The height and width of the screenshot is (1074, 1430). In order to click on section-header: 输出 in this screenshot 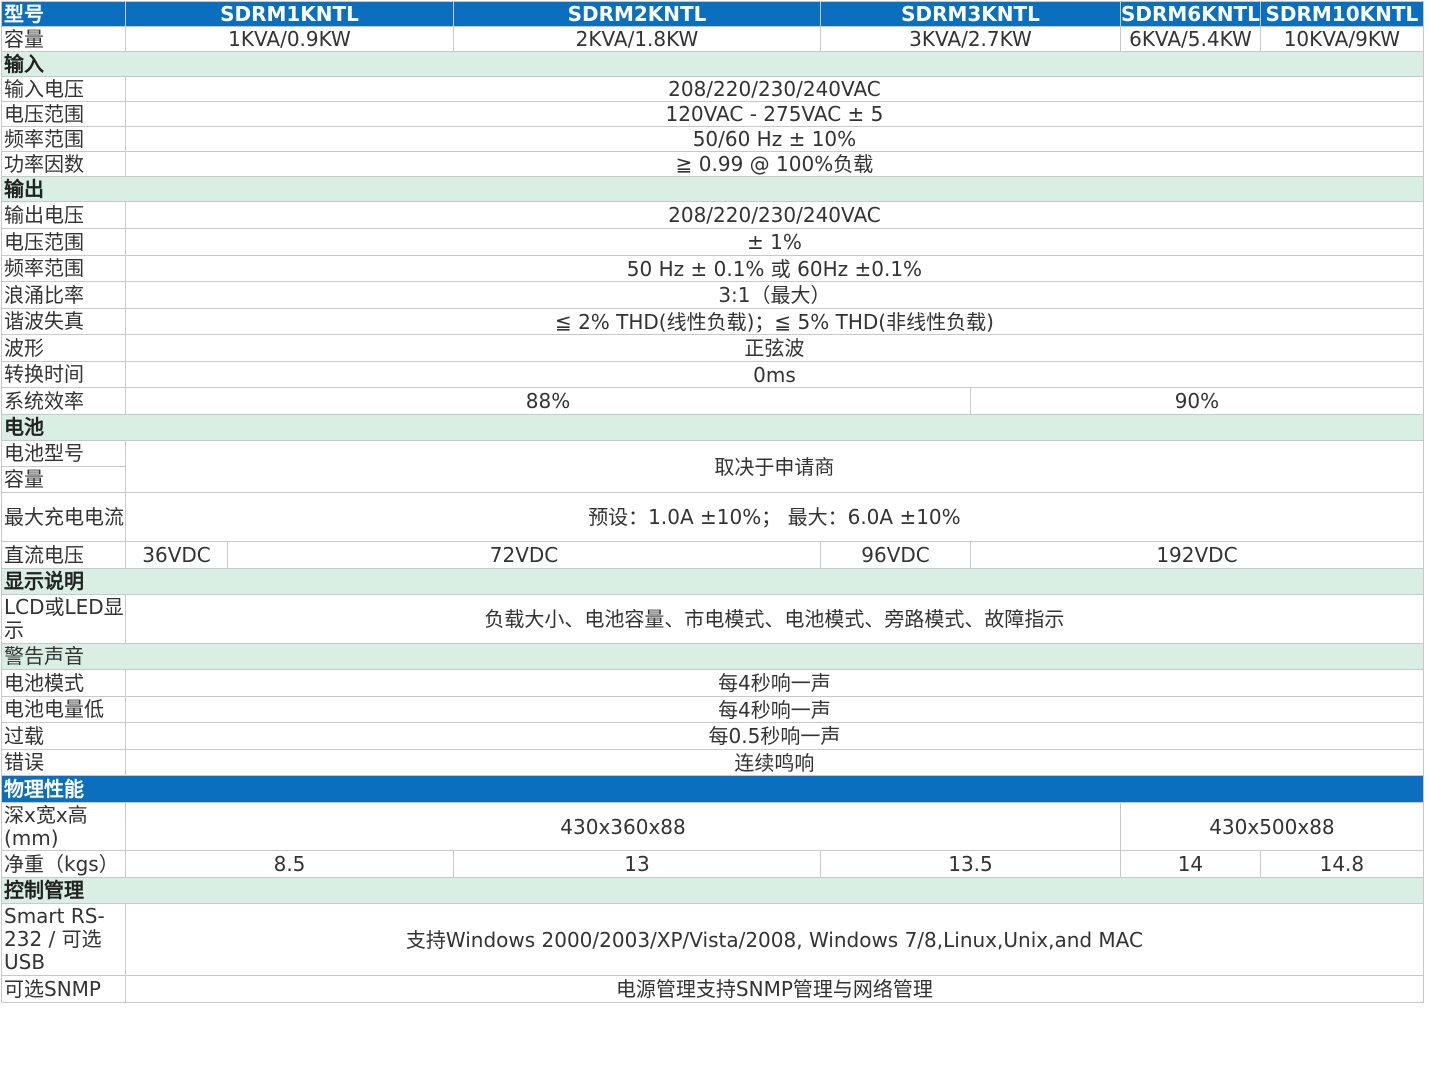, I will do `click(712, 189)`.